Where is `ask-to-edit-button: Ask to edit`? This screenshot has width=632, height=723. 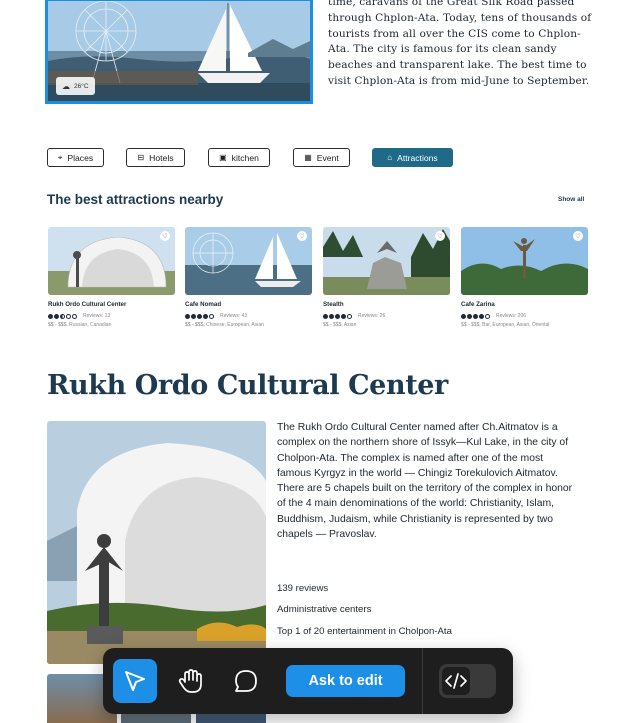
ask-to-edit-button: Ask to edit is located at coordinates (345, 681).